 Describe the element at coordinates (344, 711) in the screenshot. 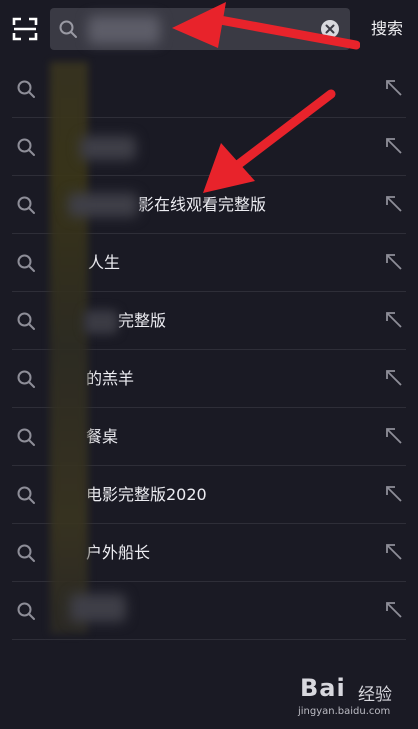

I see `watermark-url: jingyan.baidu.com` at that location.